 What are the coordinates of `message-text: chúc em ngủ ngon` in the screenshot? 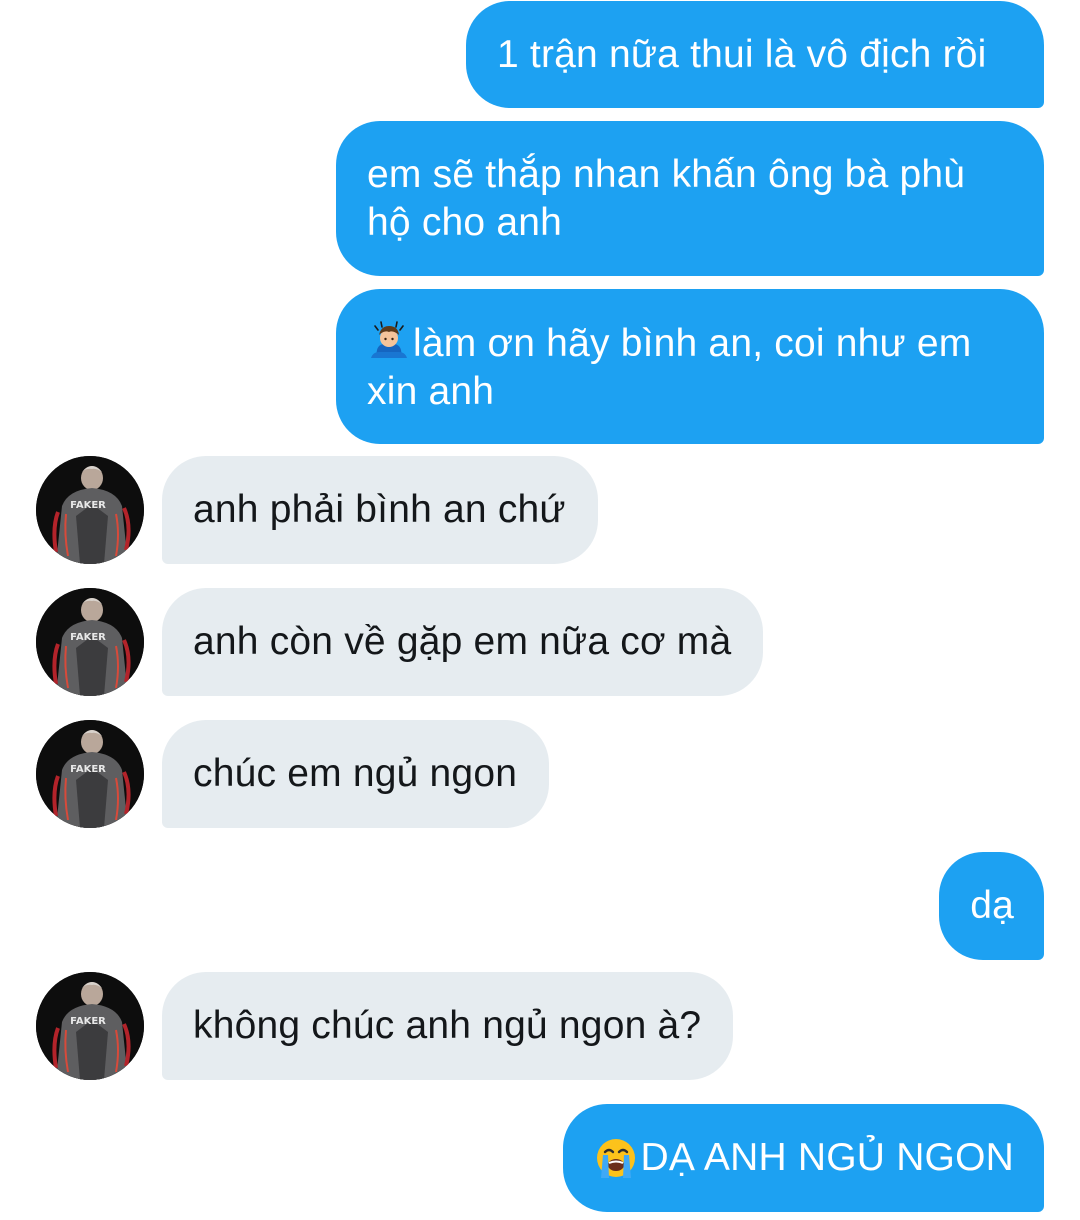 It's located at (355, 773).